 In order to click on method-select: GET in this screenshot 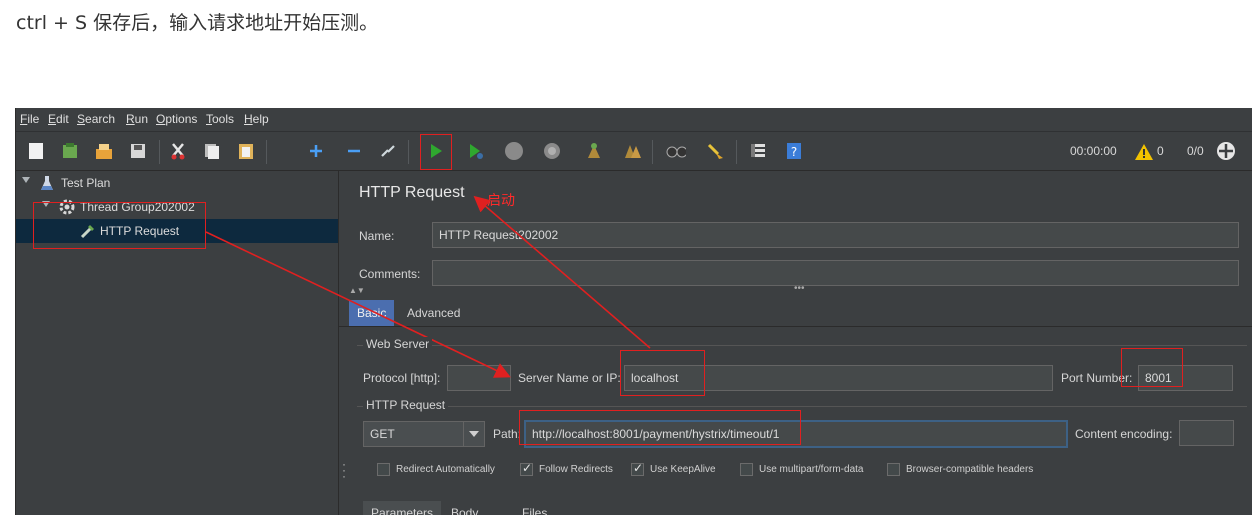, I will do `click(424, 434)`.